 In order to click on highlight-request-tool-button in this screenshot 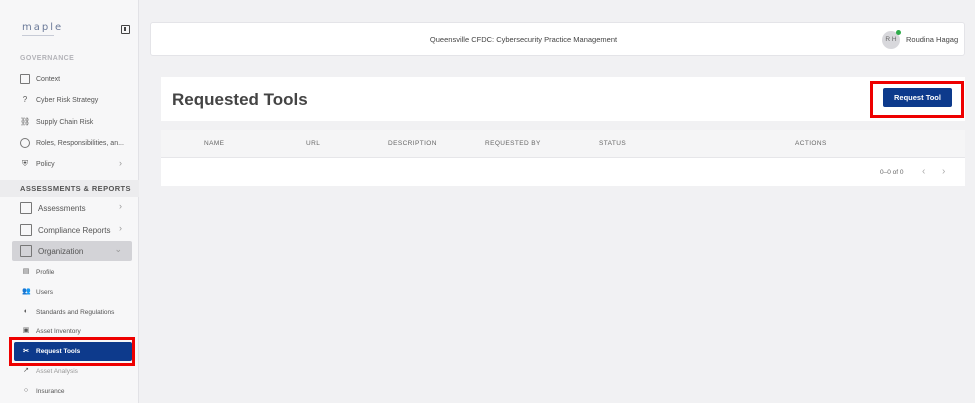, I will do `click(917, 99)`.